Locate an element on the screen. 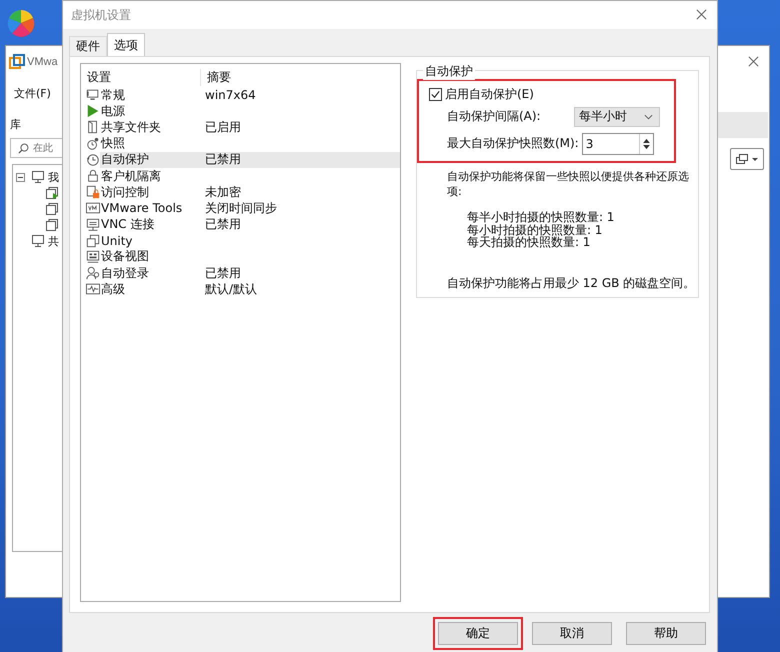 The height and width of the screenshot is (652, 780). search-icon is located at coordinates (23, 148).